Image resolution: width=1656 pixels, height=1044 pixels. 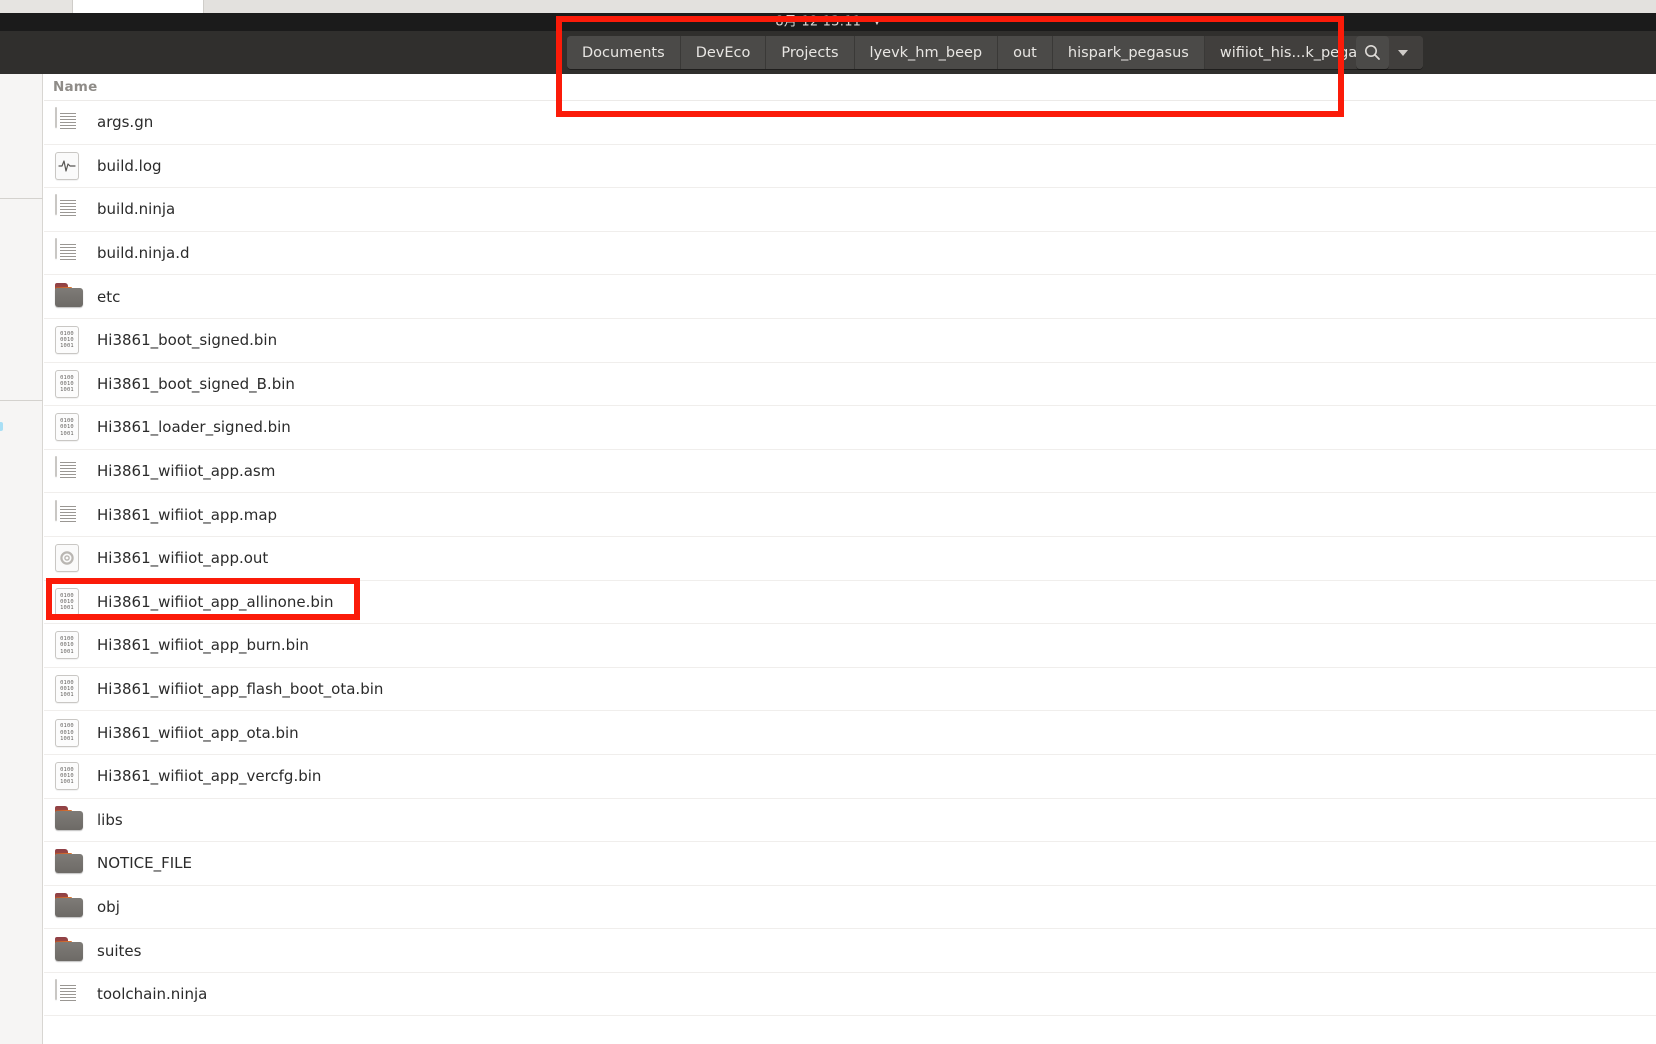 I want to click on file-list-item: Hi3861_wifiiot_app.out, so click(x=850, y=558).